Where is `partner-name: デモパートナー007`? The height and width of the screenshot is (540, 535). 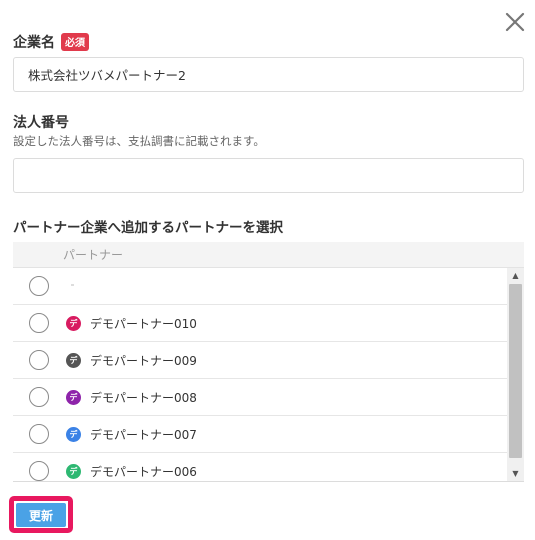 partner-name: デモパートナー007 is located at coordinates (143, 434).